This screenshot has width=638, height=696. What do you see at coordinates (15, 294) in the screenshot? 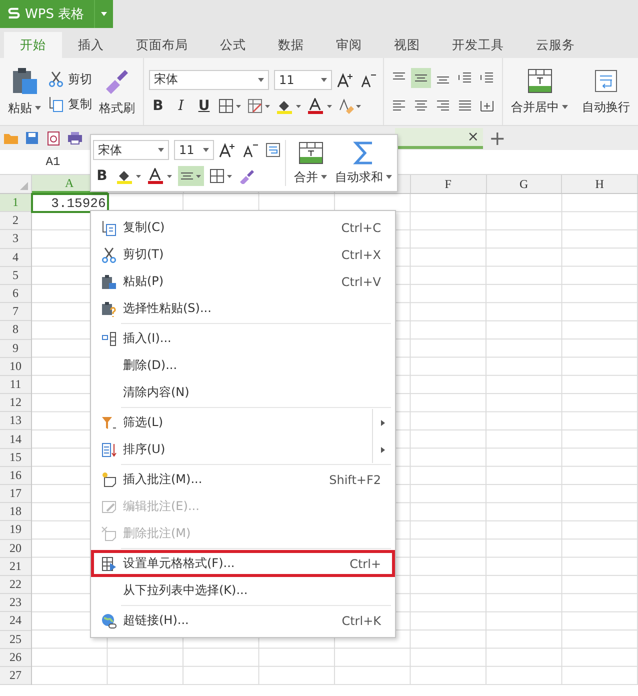
I see `row-header: 6` at bounding box center [15, 294].